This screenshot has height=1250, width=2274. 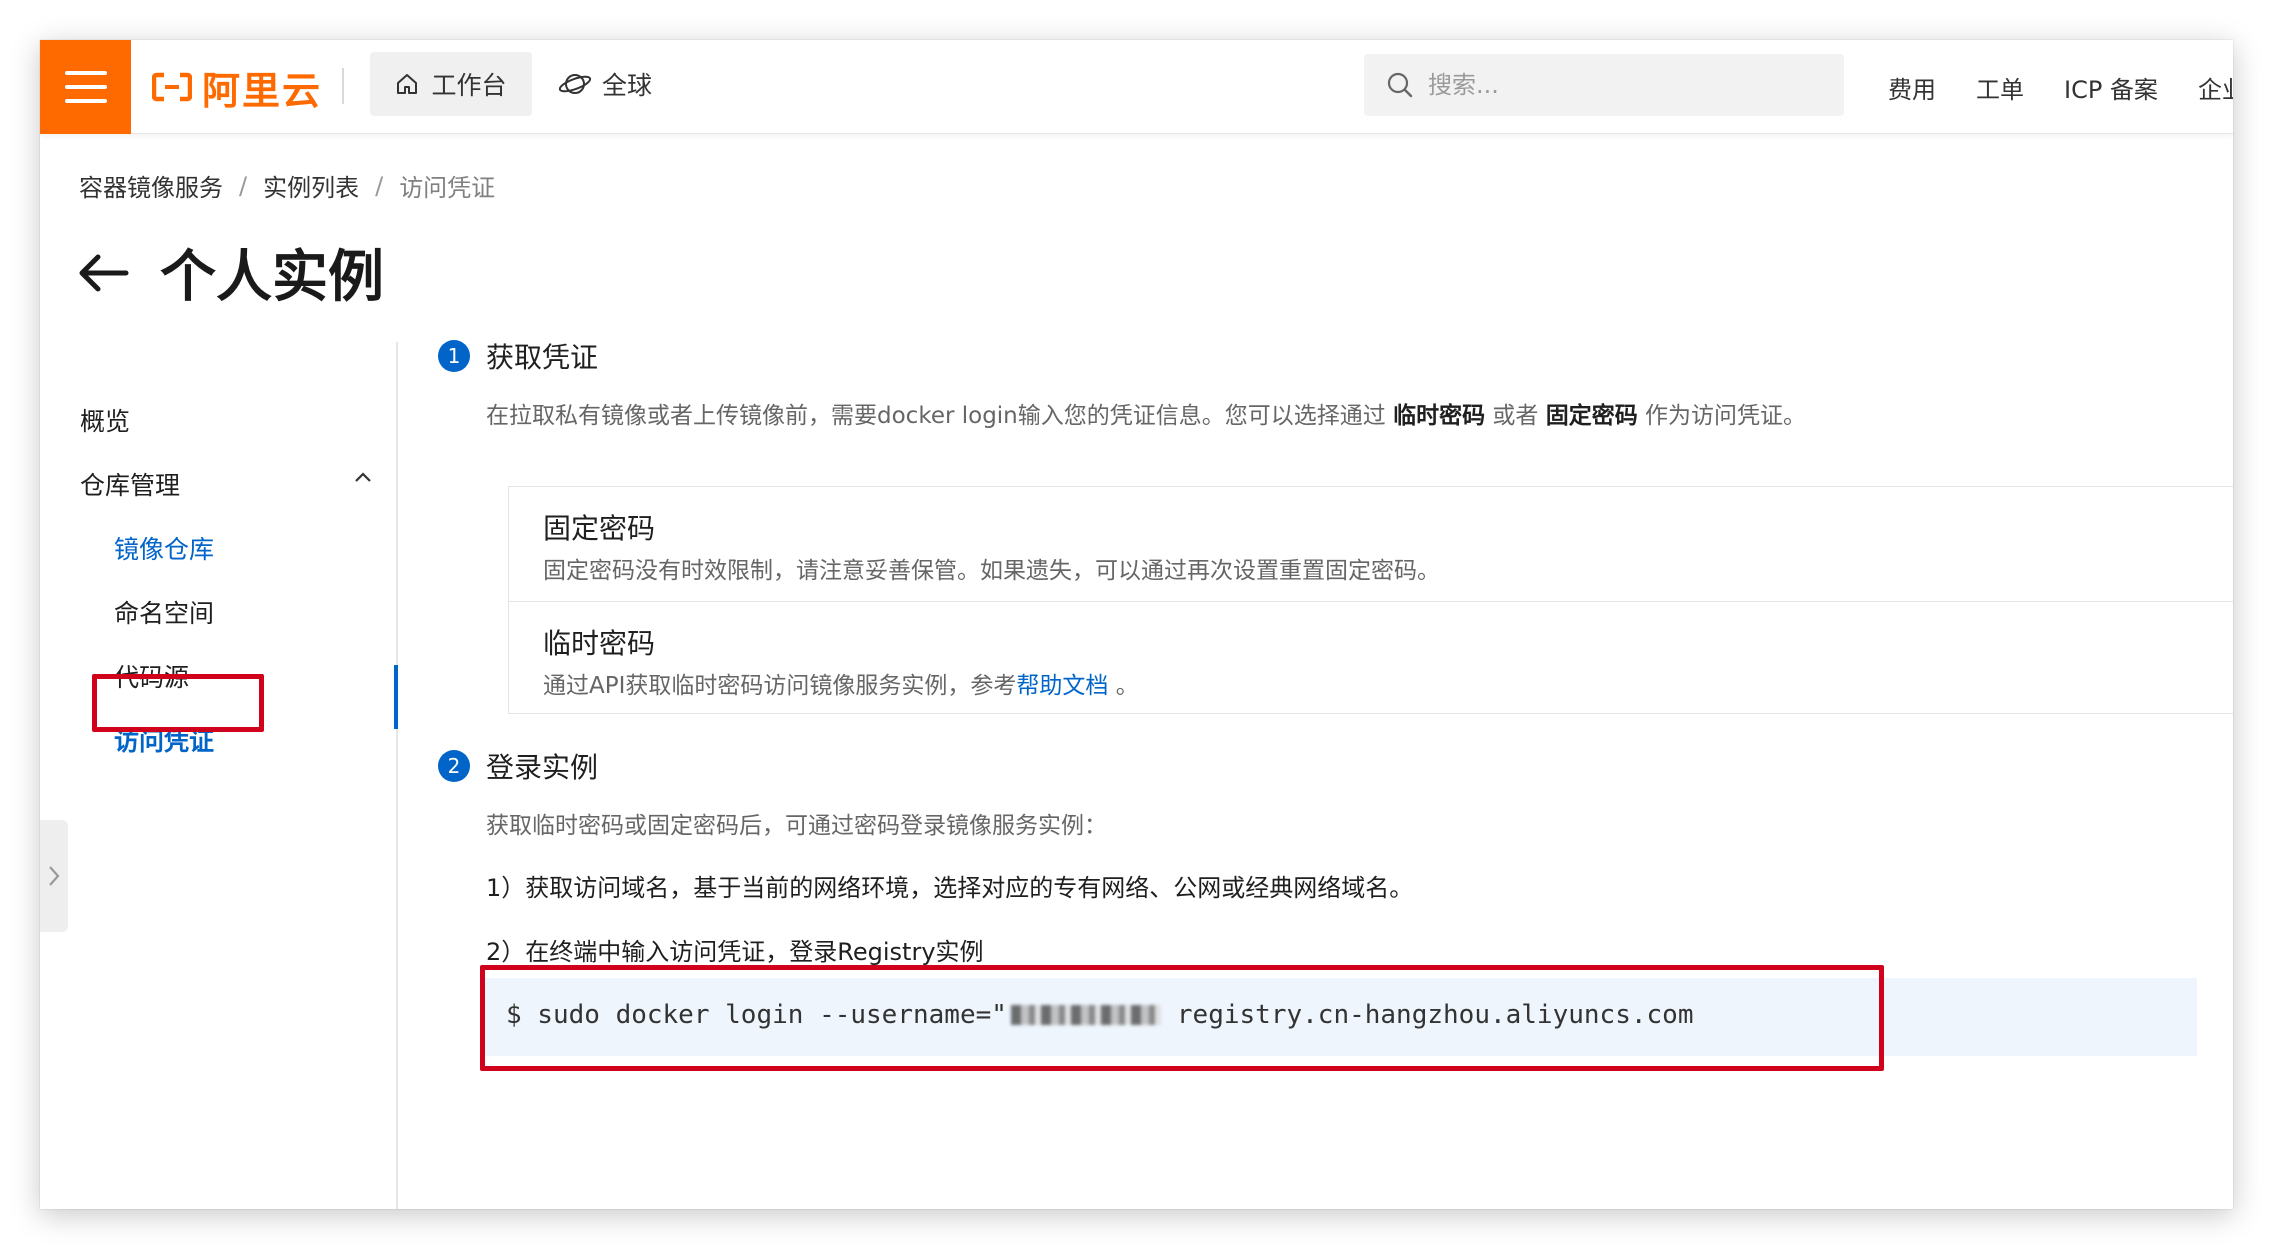 What do you see at coordinates (1371, 658) in the screenshot?
I see `temp-password-option: 临时密码 通过API获取临时密码访问镜像服务实例，参考帮助文档 。` at bounding box center [1371, 658].